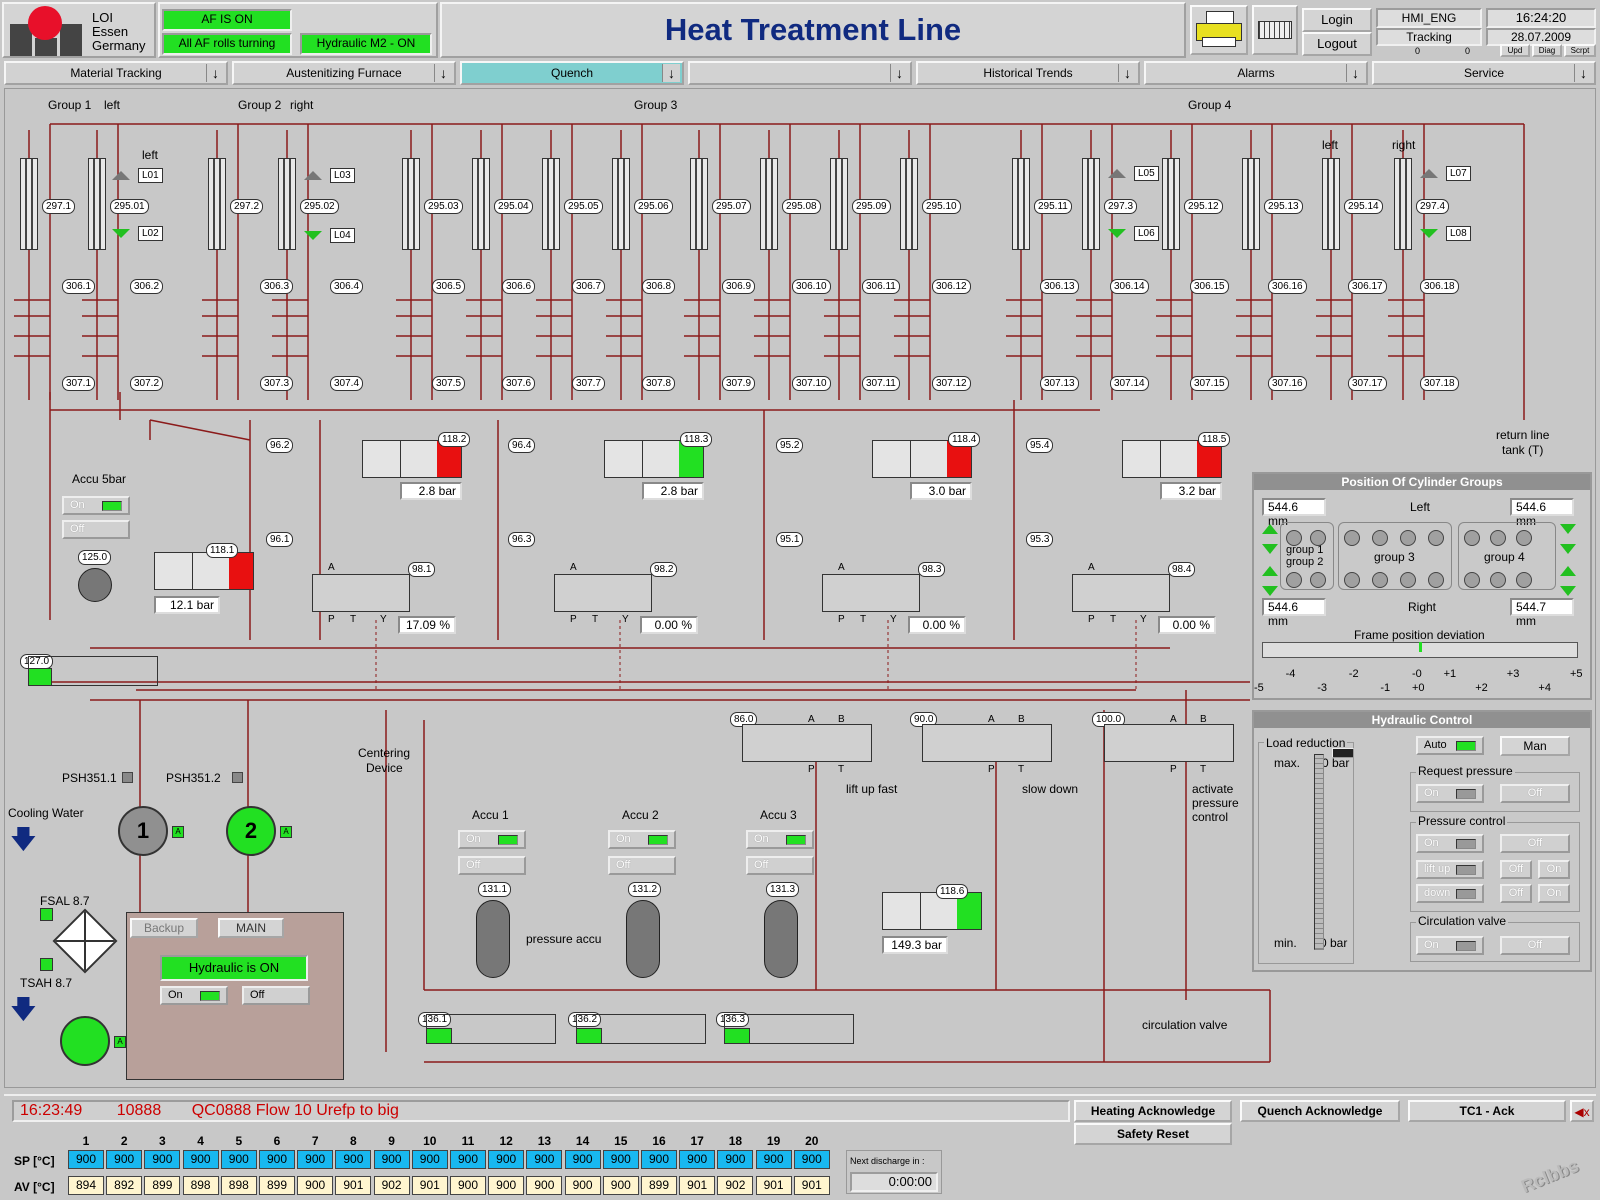 The image size is (1600, 1200). Describe the element at coordinates (1153, 1111) in the screenshot. I see `heating-acknowledge-button: Heating Acknowledge` at that location.